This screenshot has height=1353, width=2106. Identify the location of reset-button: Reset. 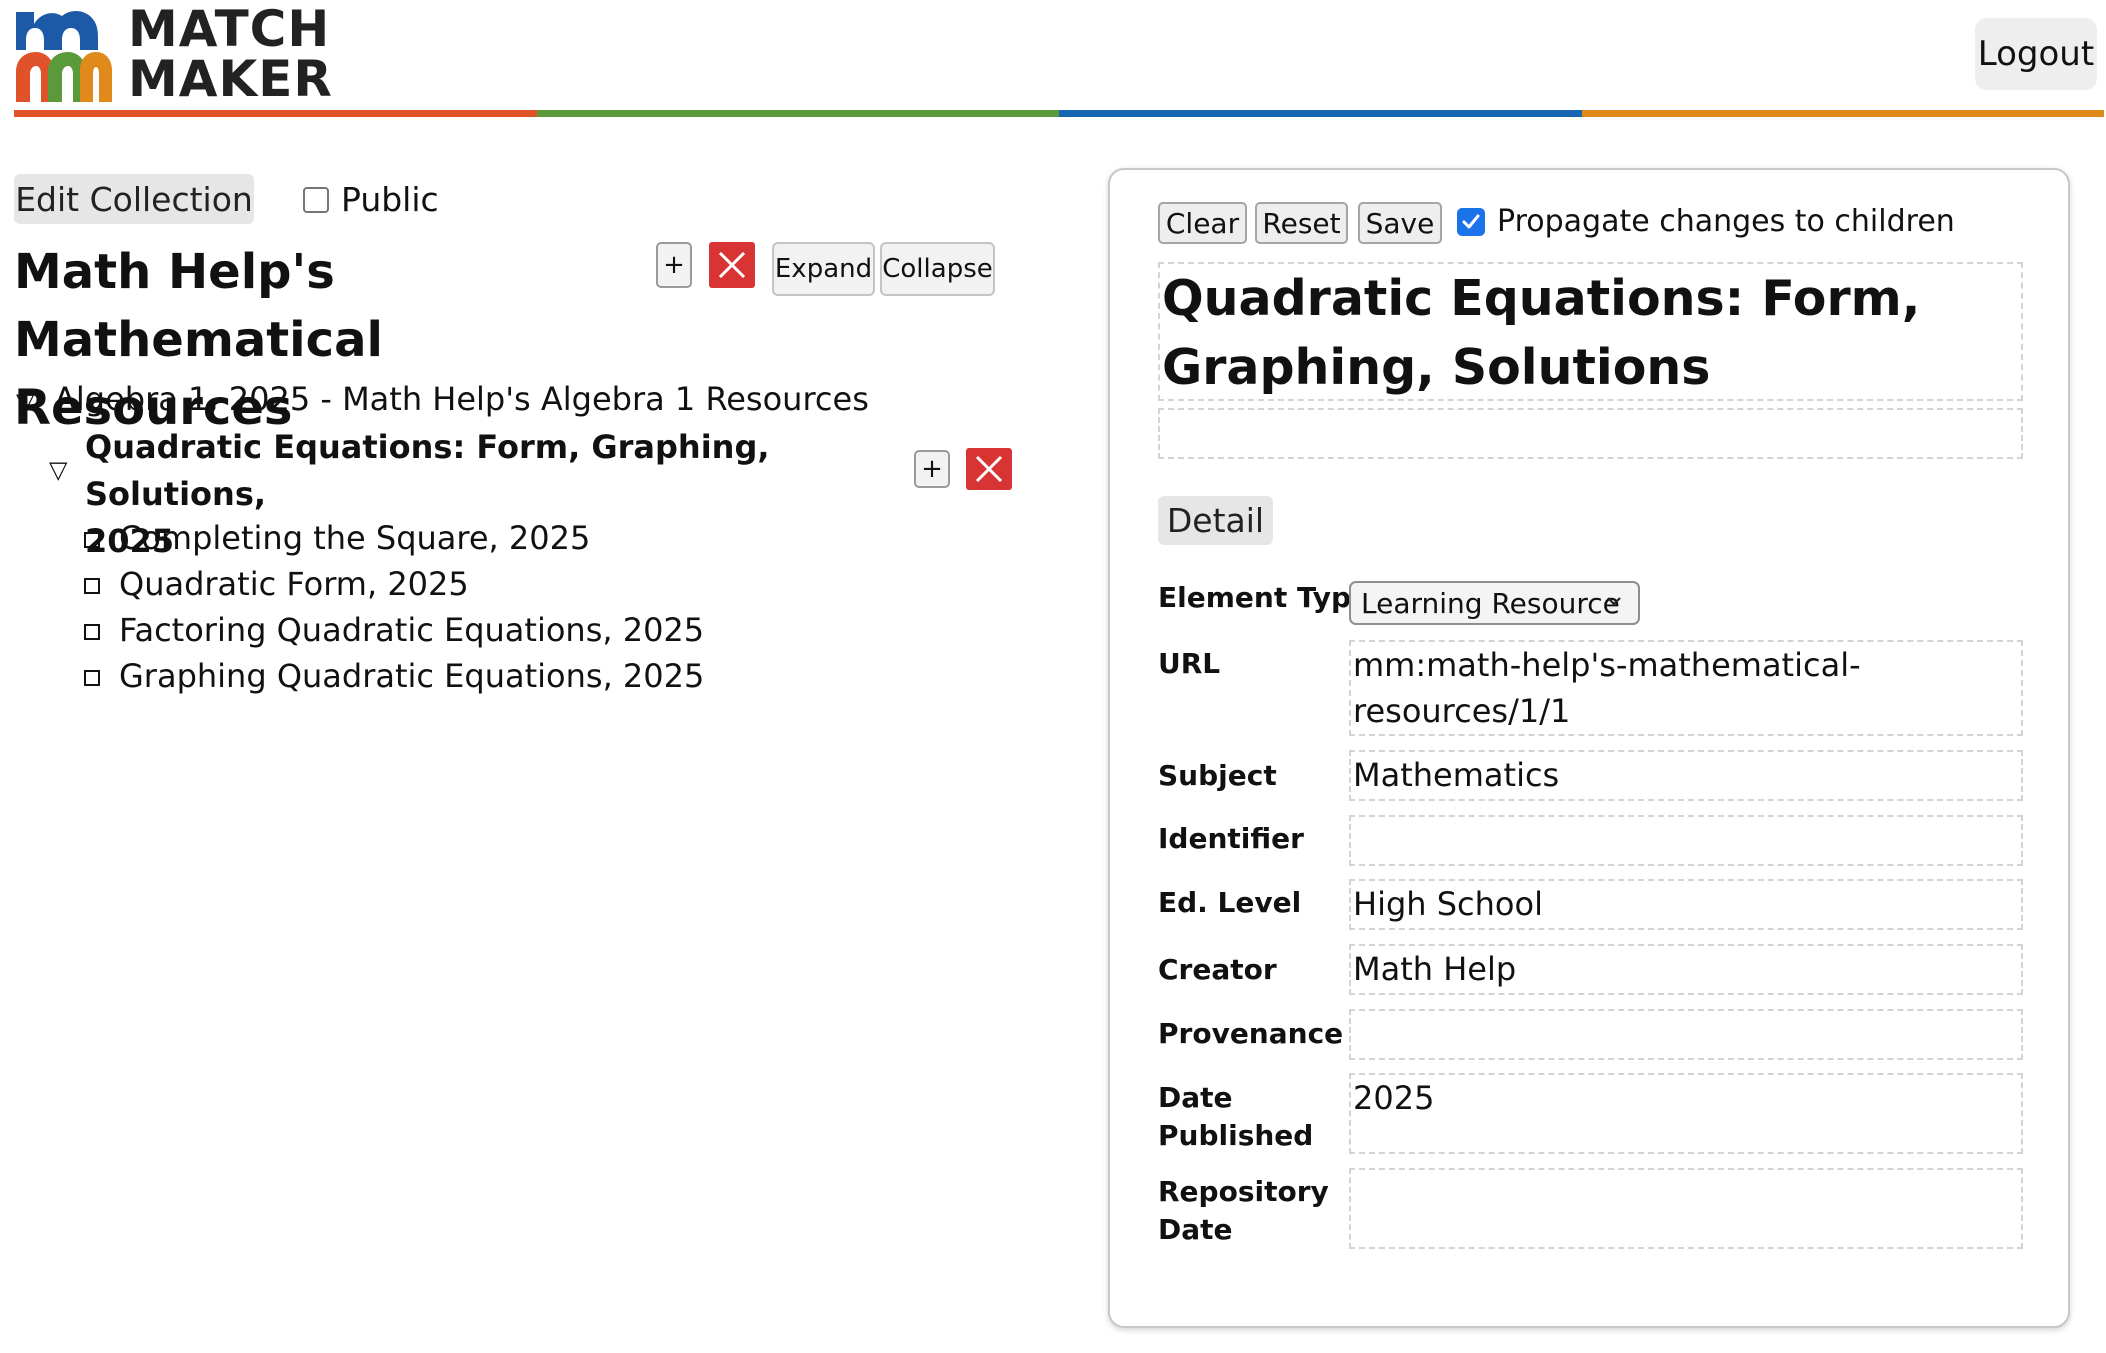
(1301, 223).